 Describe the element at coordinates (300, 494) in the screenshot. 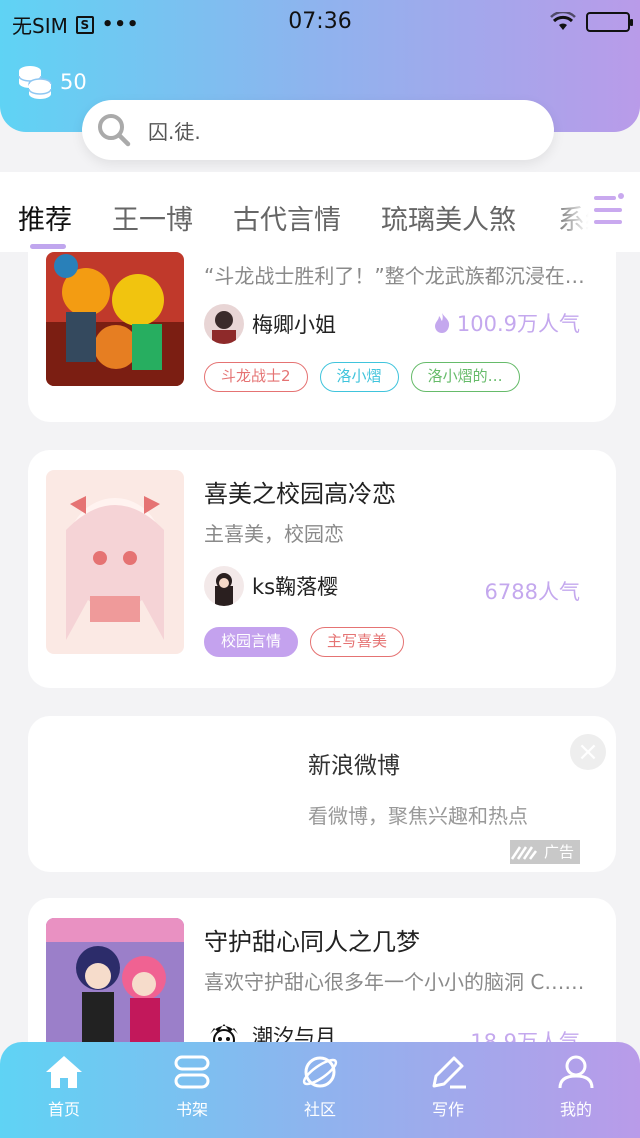

I see `book-title: 喜美之校园高冷恋` at that location.